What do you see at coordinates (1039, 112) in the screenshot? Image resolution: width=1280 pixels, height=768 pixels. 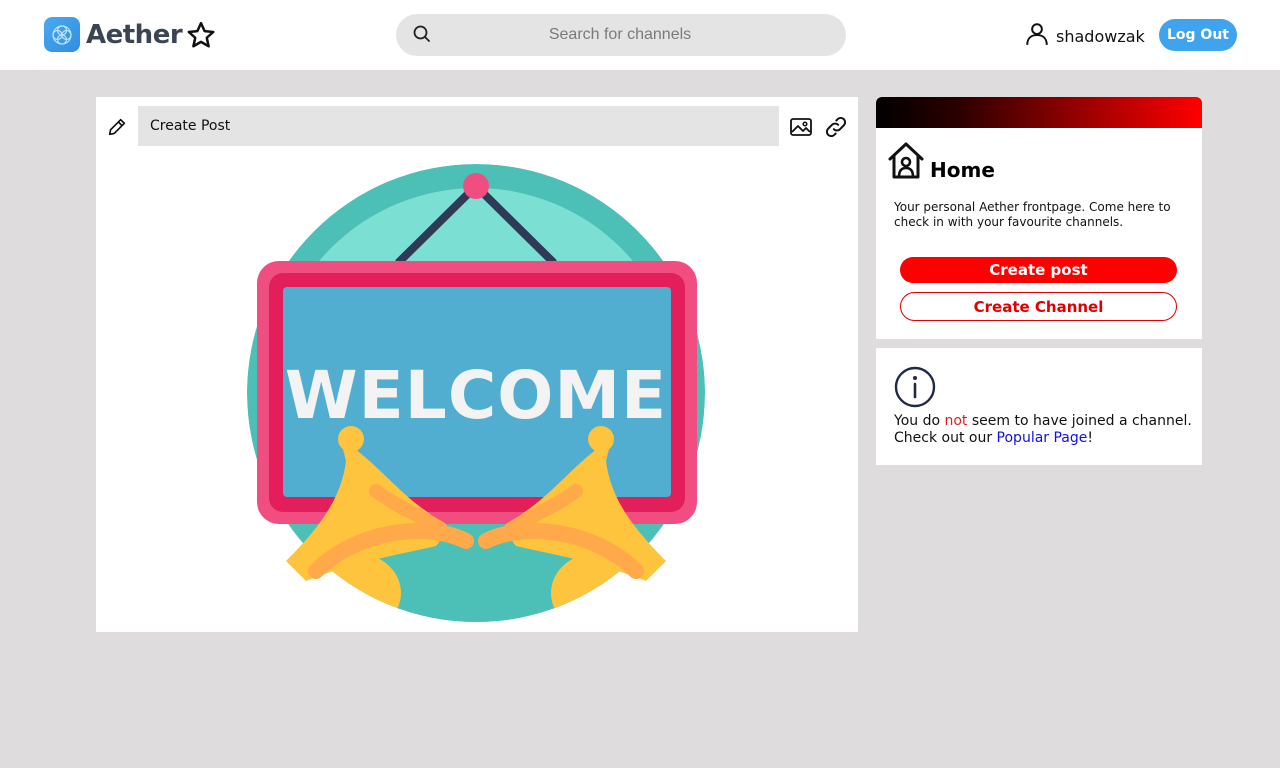 I see `home-banner` at bounding box center [1039, 112].